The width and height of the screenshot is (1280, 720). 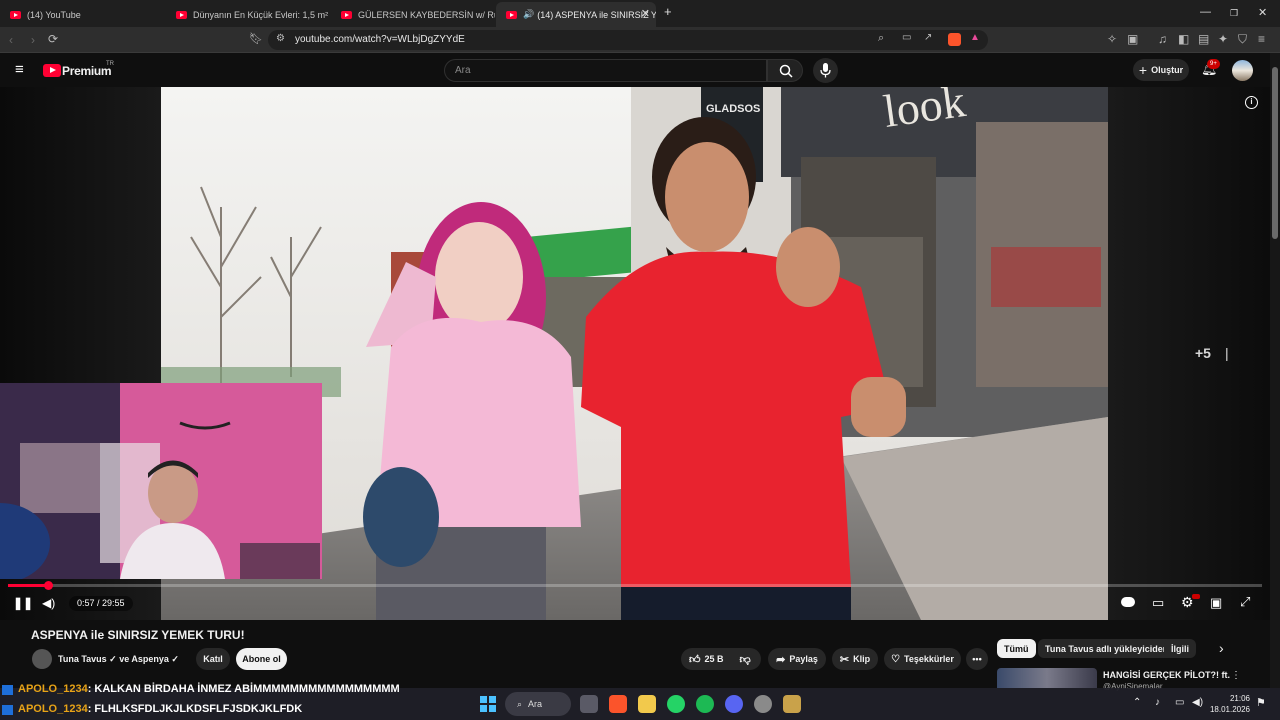 I want to click on page-scrollbar, so click(x=1275, y=370).